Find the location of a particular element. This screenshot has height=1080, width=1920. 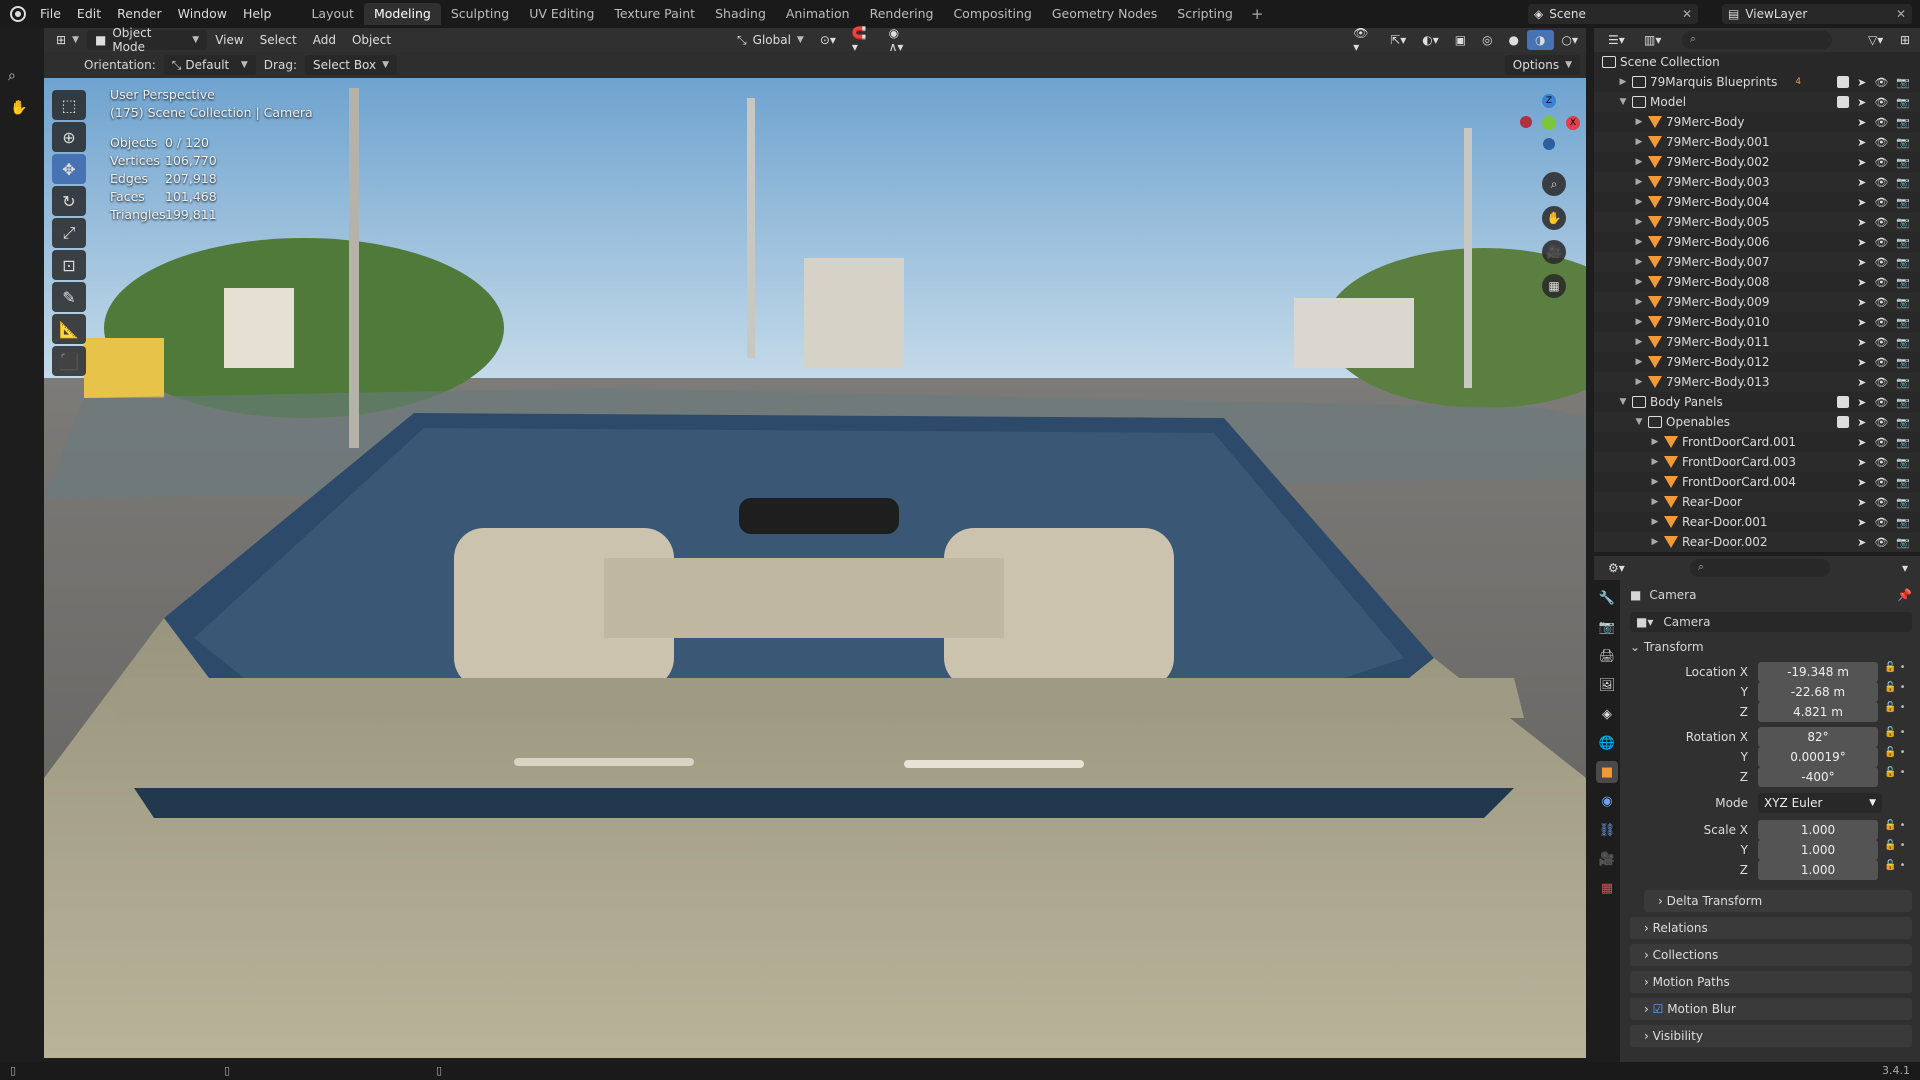

shading-wireframe-icon: ◎ is located at coordinates (1487, 40).